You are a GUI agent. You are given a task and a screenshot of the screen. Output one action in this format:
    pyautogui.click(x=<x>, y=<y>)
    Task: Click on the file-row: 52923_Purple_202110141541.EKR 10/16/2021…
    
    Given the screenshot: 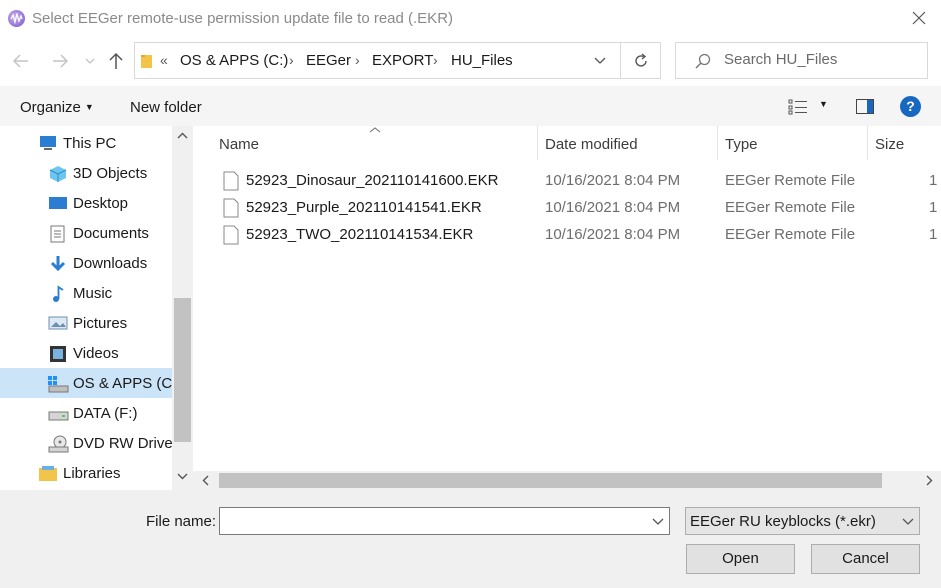 What is the action you would take?
    pyautogui.click(x=567, y=208)
    